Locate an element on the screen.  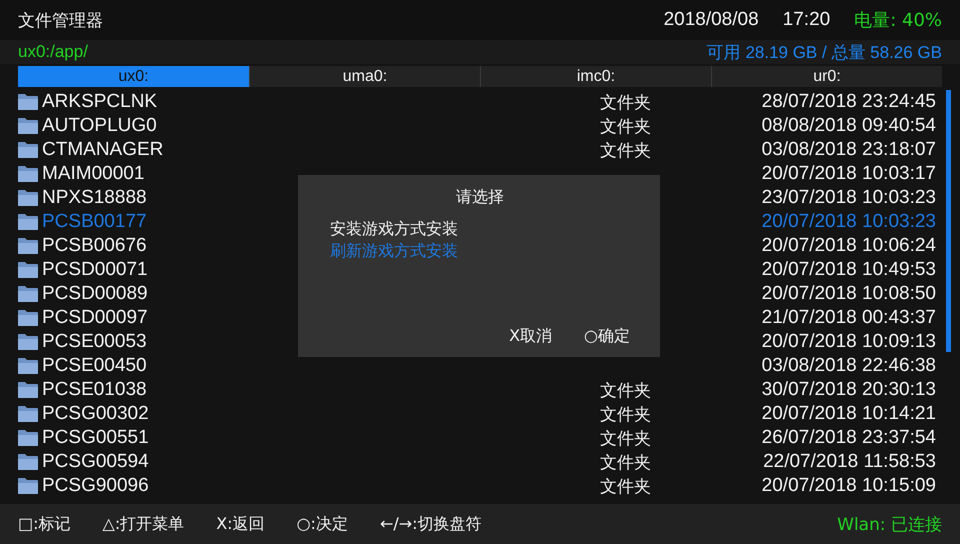
file-name: PCSB00676 is located at coordinates (94, 245).